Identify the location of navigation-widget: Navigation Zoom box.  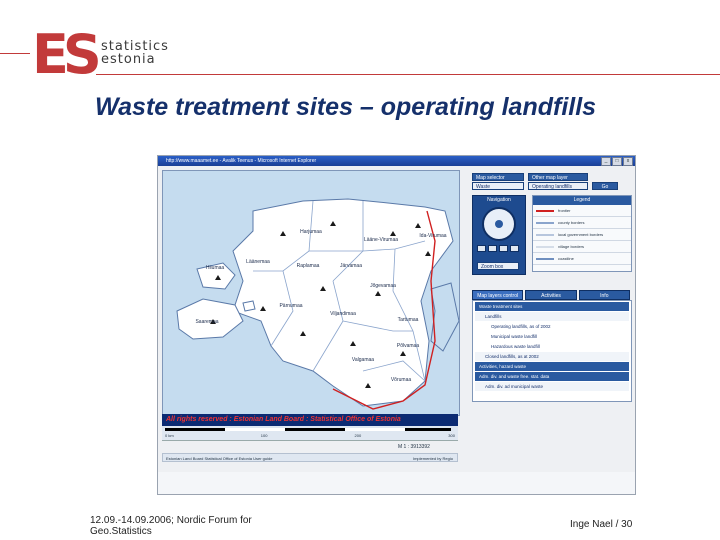
(499, 235).